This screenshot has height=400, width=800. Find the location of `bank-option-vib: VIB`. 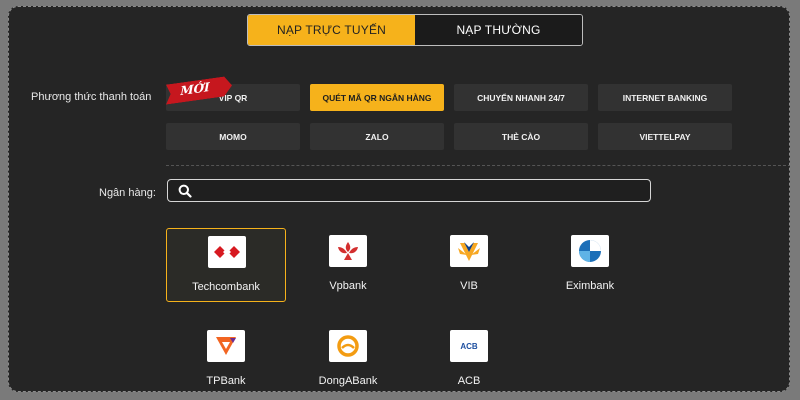

bank-option-vib: VIB is located at coordinates (469, 265).